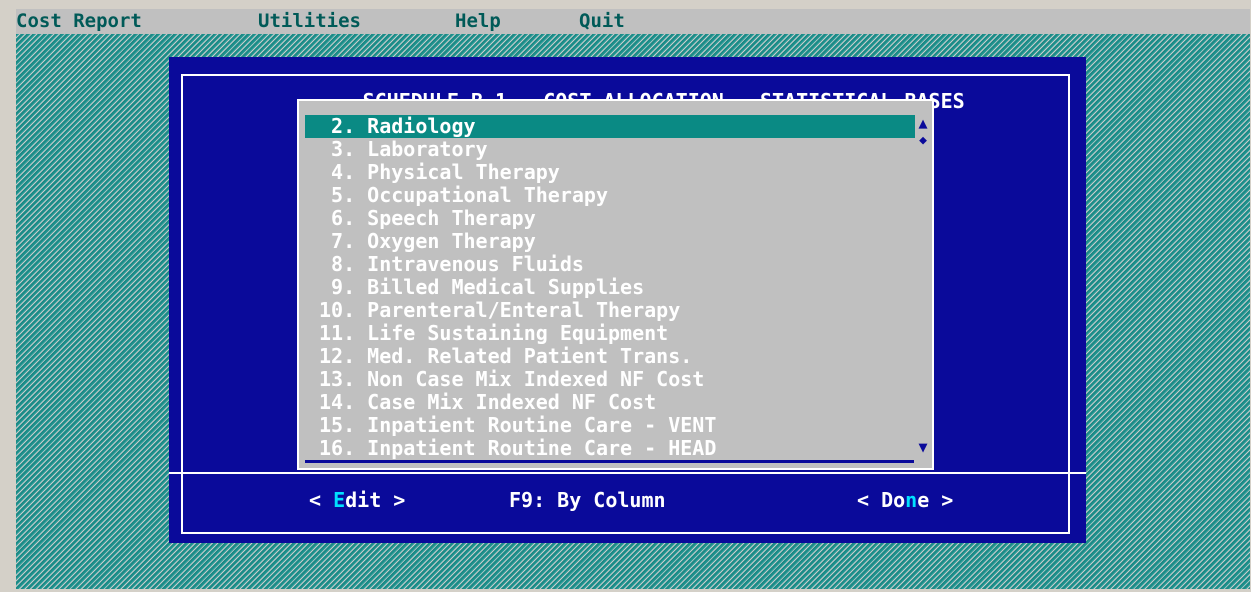 The height and width of the screenshot is (592, 1251). What do you see at coordinates (923, 447) in the screenshot?
I see `scroll-down-arrow-icon: ▼` at bounding box center [923, 447].